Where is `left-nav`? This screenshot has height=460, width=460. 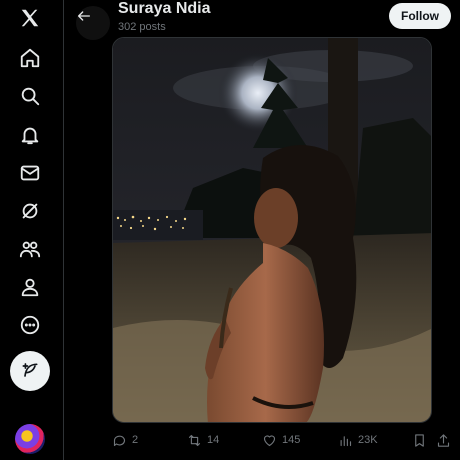 left-nav is located at coordinates (30, 230).